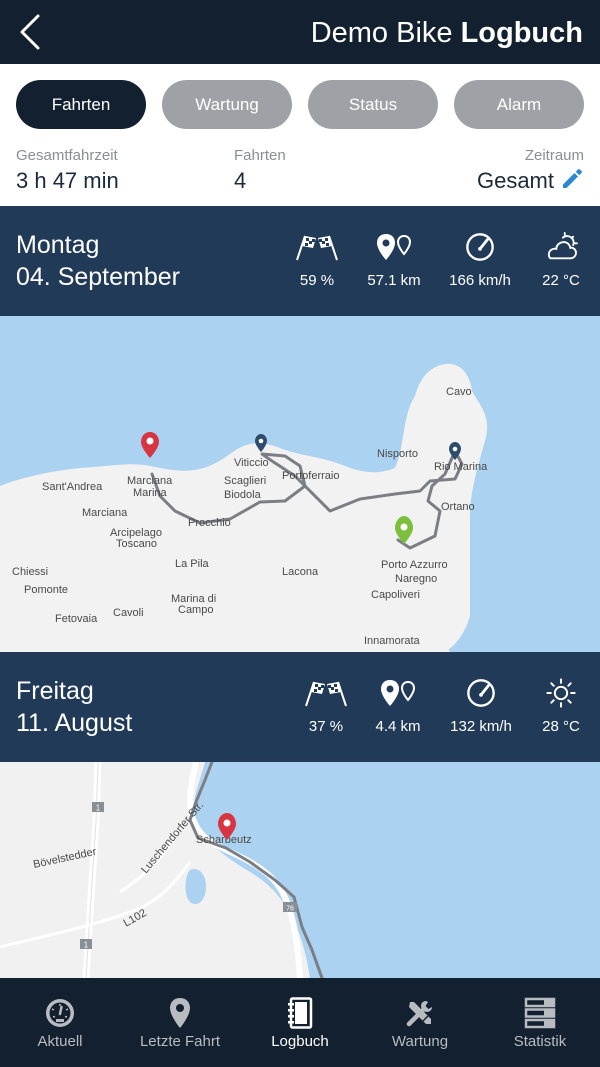  Describe the element at coordinates (515, 180) in the screenshot. I see `period-value: Gesamt` at that location.